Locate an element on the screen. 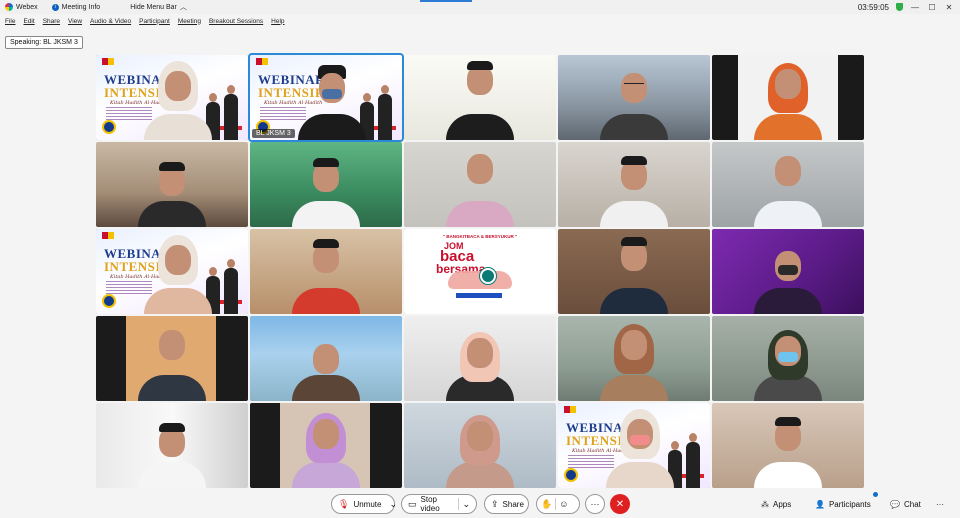  menu-participant: Participant is located at coordinates (154, 21).